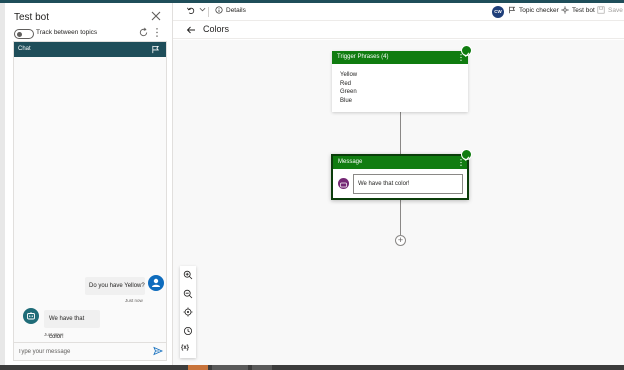 The image size is (624, 370). I want to click on message-node: Message We have that color!, so click(401, 174).